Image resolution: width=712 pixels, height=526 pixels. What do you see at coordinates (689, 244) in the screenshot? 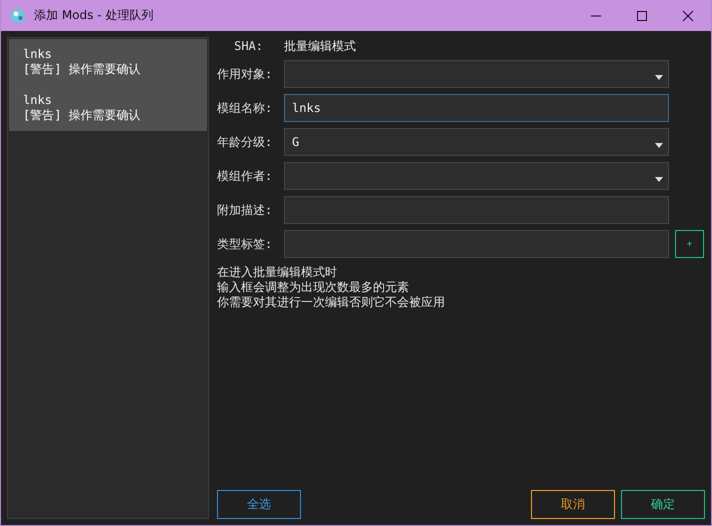
I see `add-tag-button: +` at bounding box center [689, 244].